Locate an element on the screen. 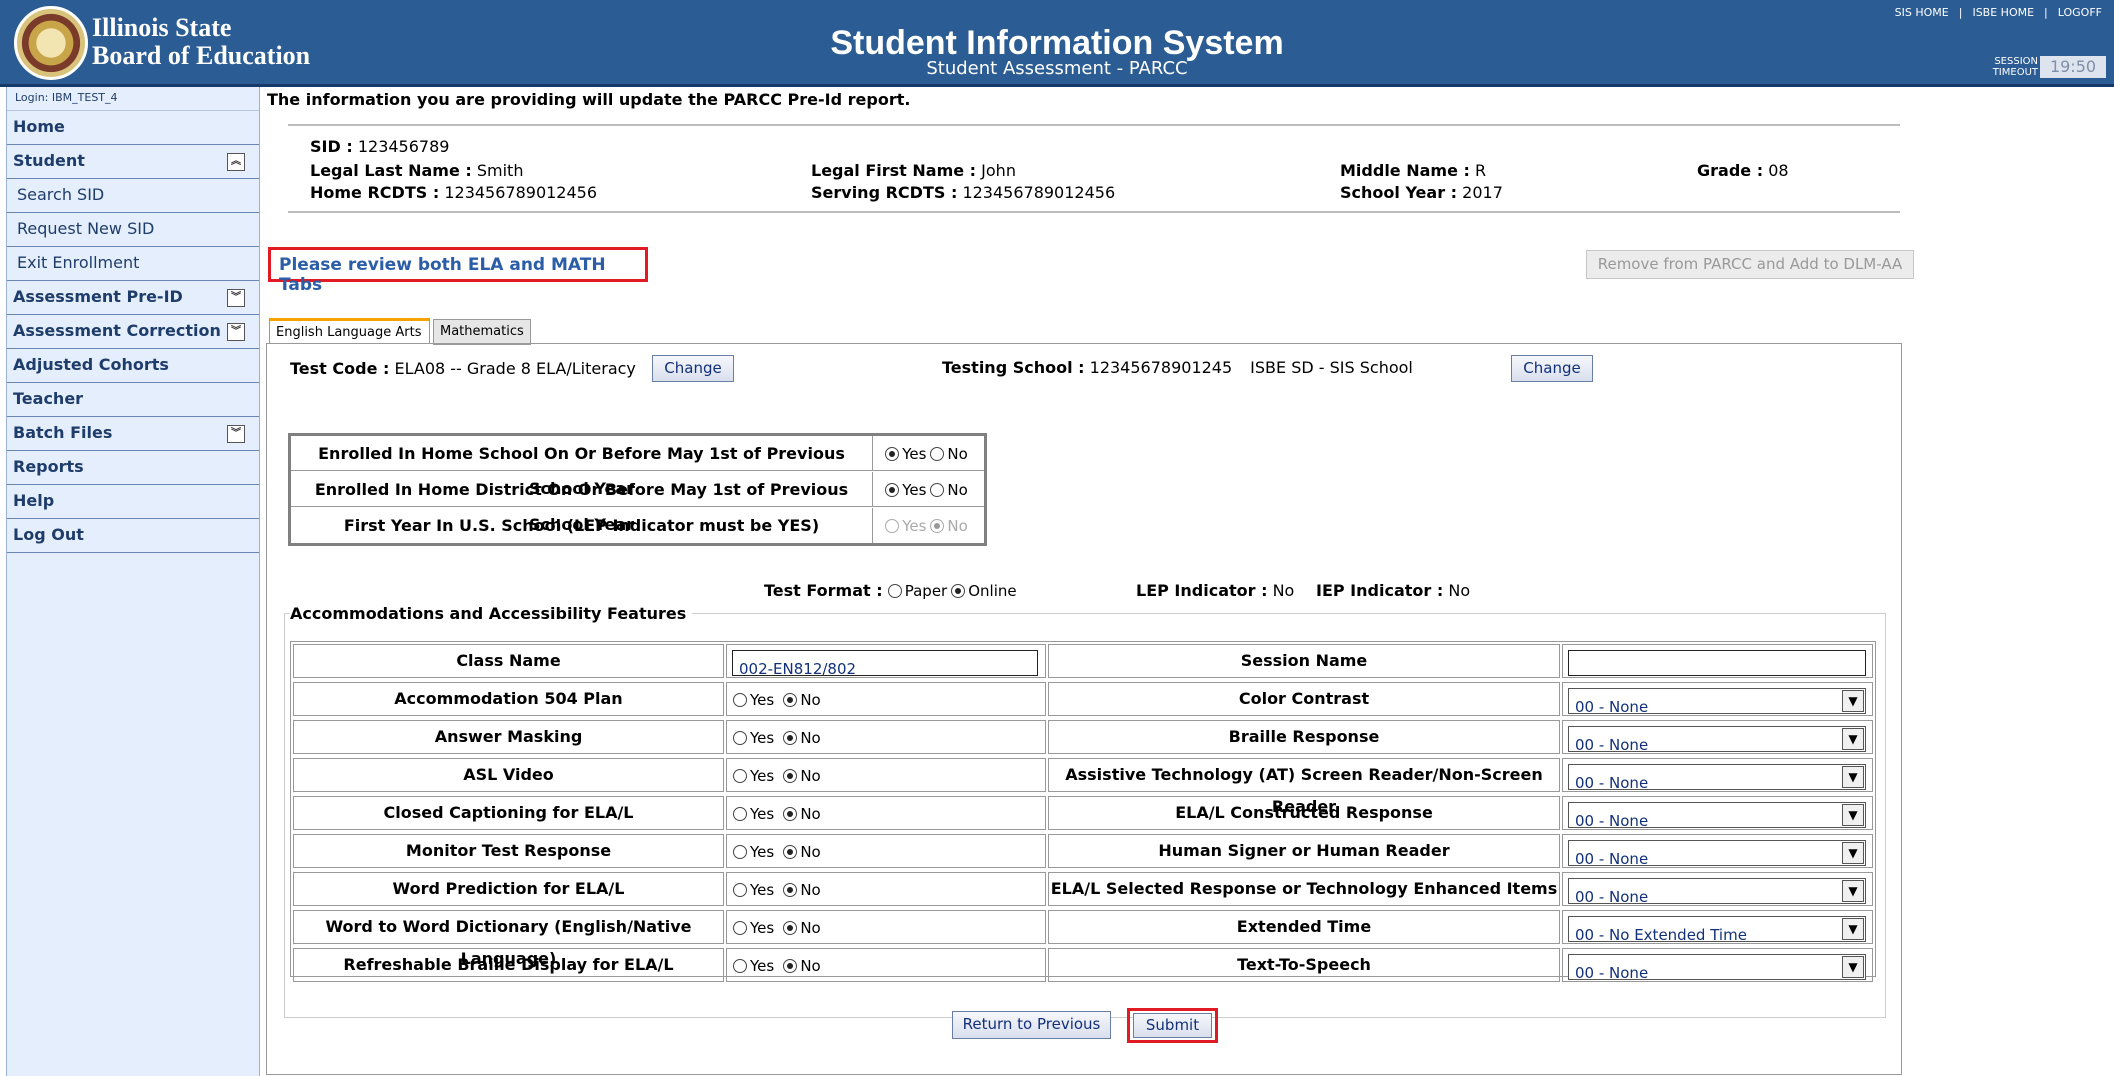 The width and height of the screenshot is (2114, 1076). accommodation-label: Answer Masking is located at coordinates (508, 737).